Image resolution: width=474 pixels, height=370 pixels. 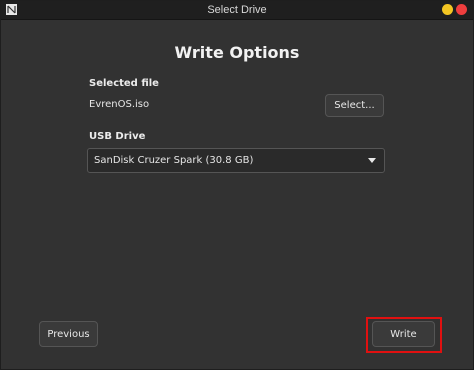 I want to click on window-title: Select Drive, so click(x=237, y=10).